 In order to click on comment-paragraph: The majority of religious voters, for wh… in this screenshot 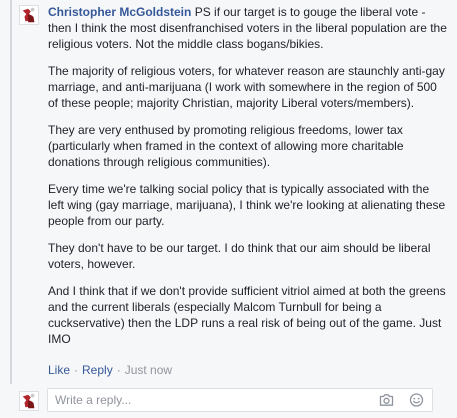, I will do `click(246, 87)`.